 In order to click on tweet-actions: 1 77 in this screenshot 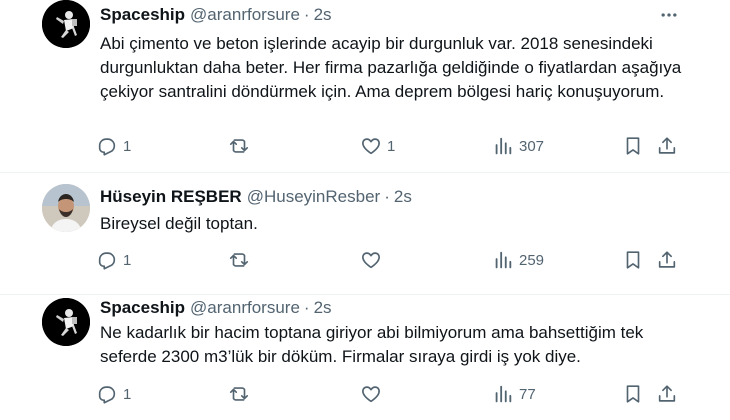, I will do `click(365, 394)`.